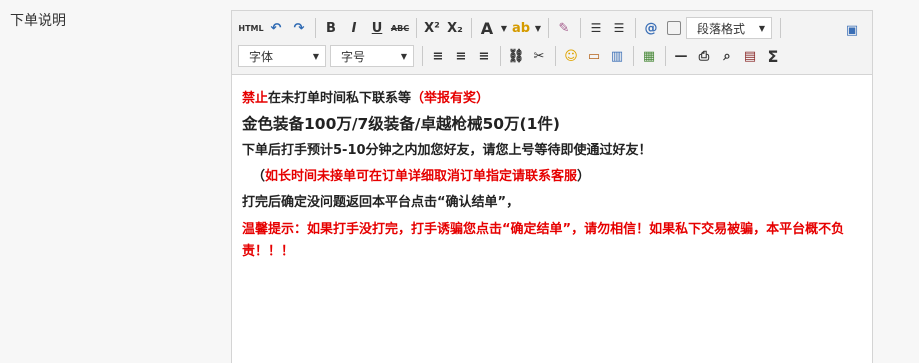  I want to click on bold-button: B, so click(331, 28).